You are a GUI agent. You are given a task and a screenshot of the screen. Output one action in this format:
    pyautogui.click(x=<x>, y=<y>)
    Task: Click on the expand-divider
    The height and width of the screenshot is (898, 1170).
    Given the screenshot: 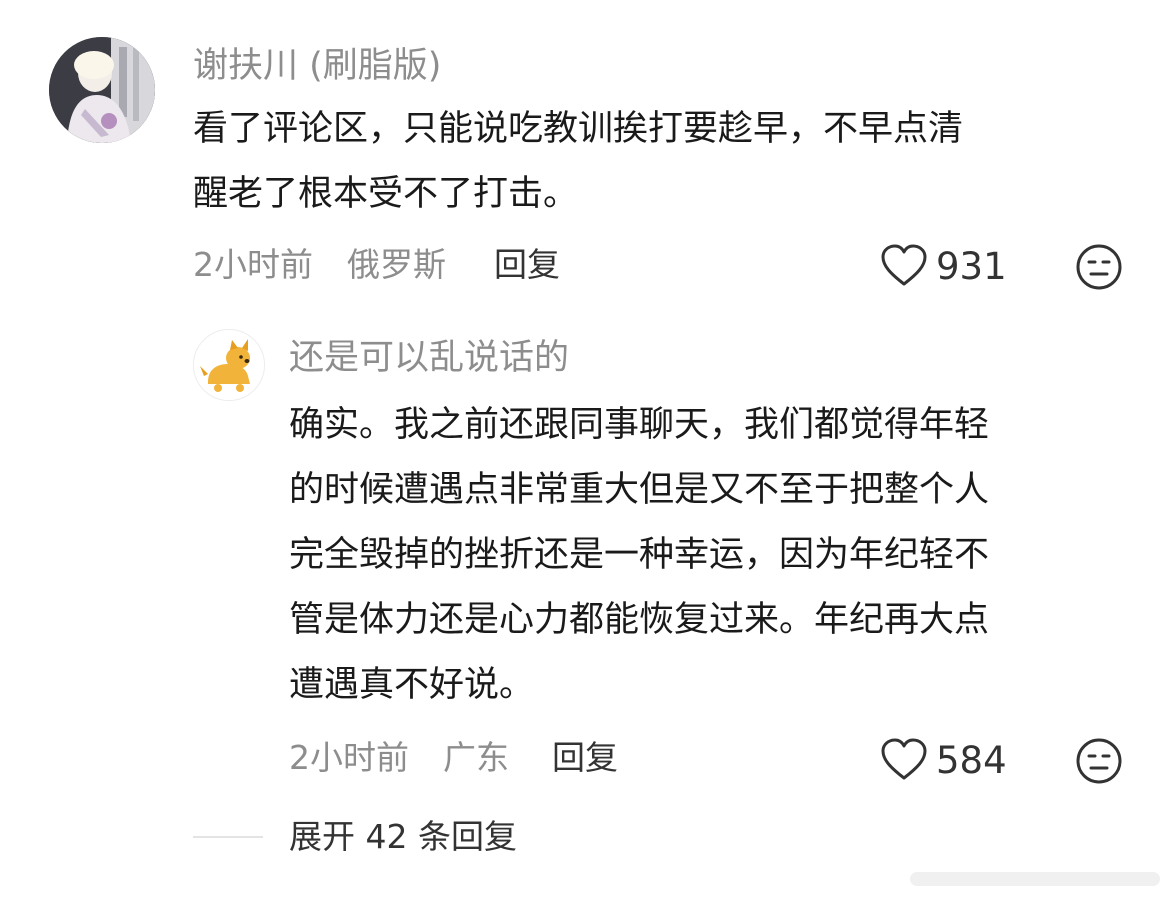 What is the action you would take?
    pyautogui.click(x=228, y=837)
    